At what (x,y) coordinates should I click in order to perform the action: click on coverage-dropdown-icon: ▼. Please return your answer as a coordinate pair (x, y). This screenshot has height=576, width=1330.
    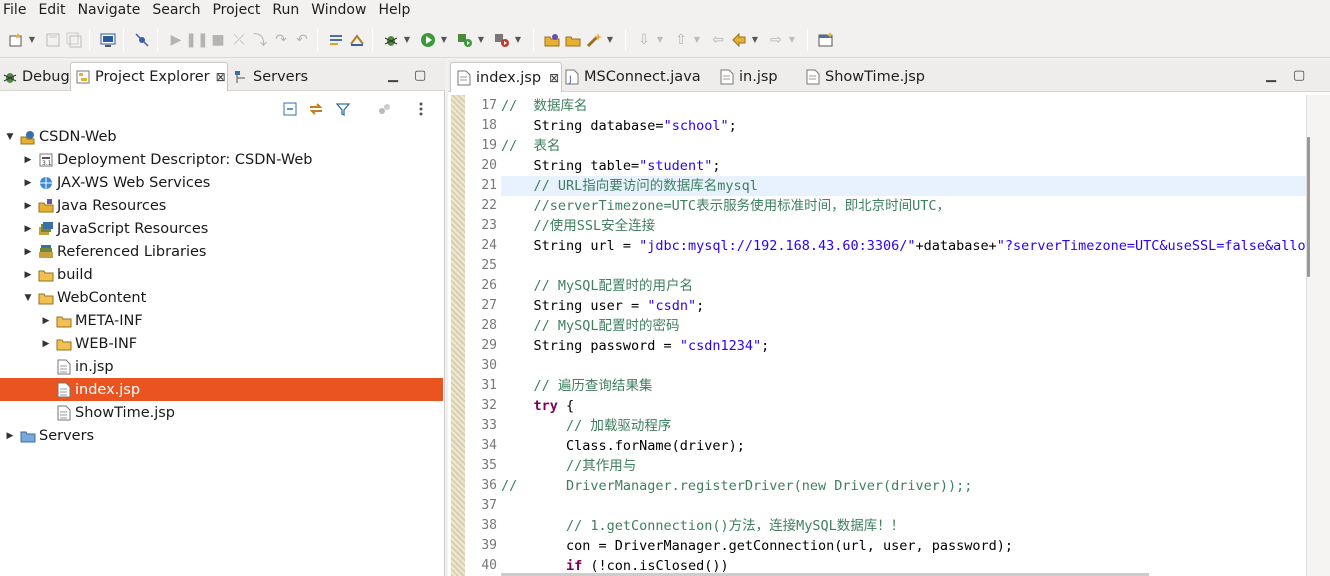
    Looking at the image, I should click on (481, 39).